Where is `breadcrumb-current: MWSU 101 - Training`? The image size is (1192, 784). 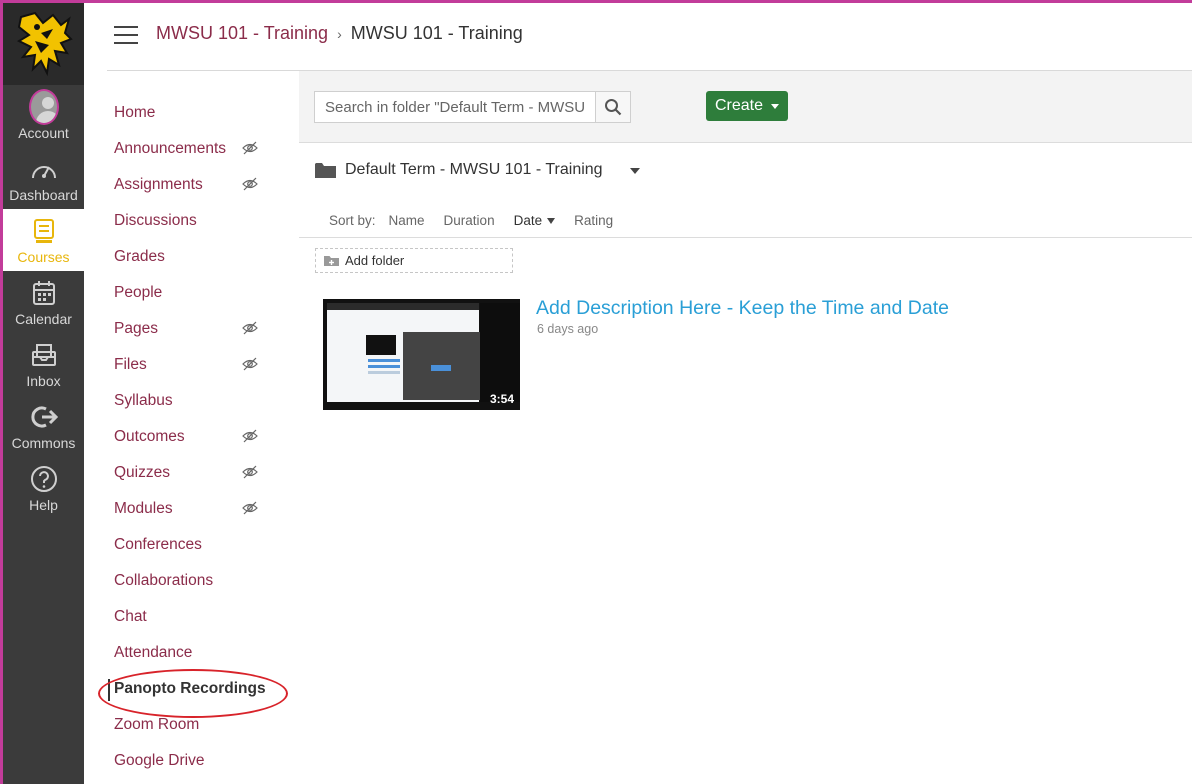 breadcrumb-current: MWSU 101 - Training is located at coordinates (436, 33).